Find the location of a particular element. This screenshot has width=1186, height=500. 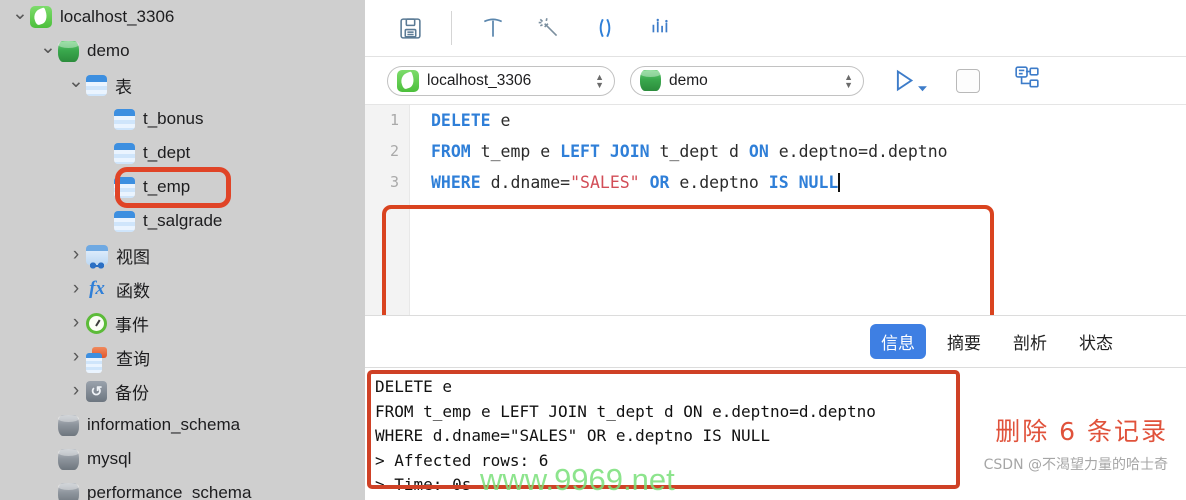

chevron-down-icon is located at coordinates (922, 88).